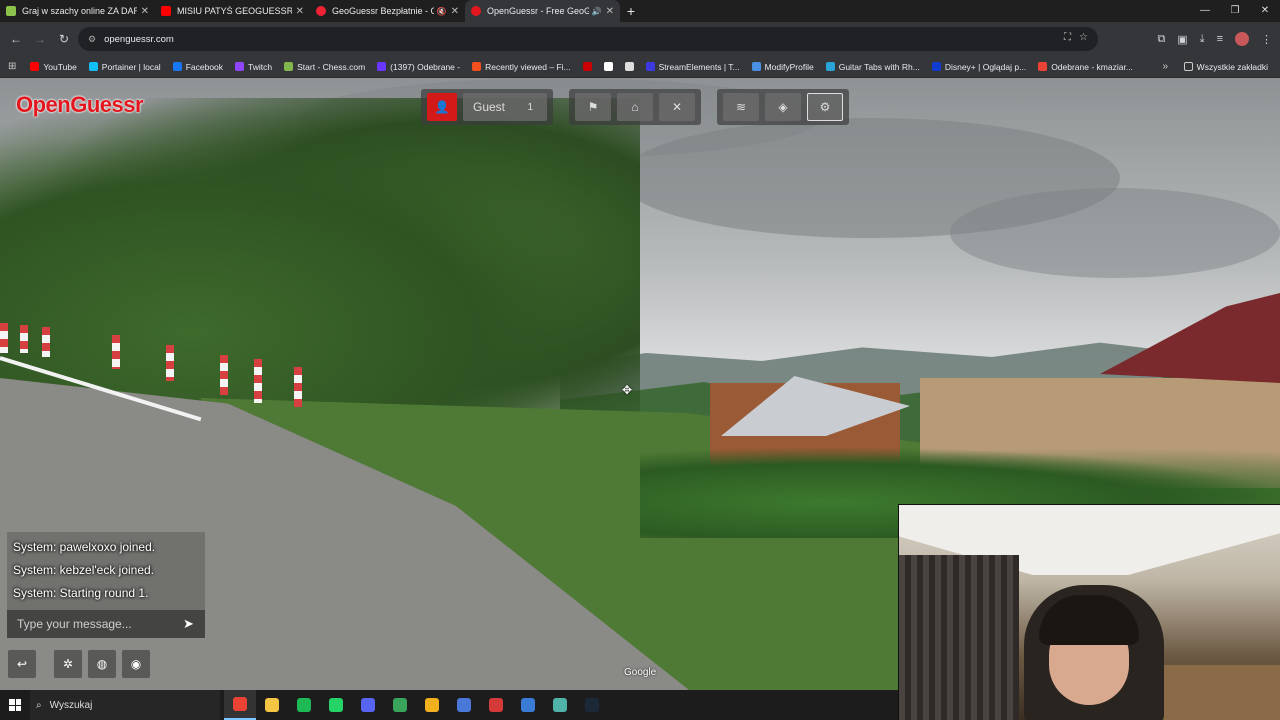  Describe the element at coordinates (560, 705) in the screenshot. I see `taskbar-app-app-teal` at that location.